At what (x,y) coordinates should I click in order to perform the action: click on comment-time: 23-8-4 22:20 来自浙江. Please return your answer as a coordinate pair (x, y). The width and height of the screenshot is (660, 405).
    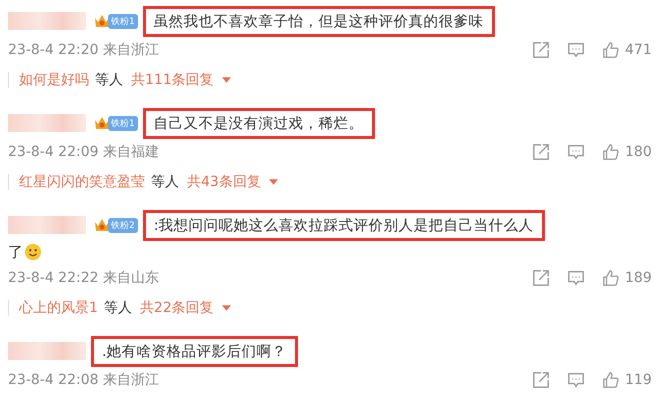
    Looking at the image, I should click on (83, 50).